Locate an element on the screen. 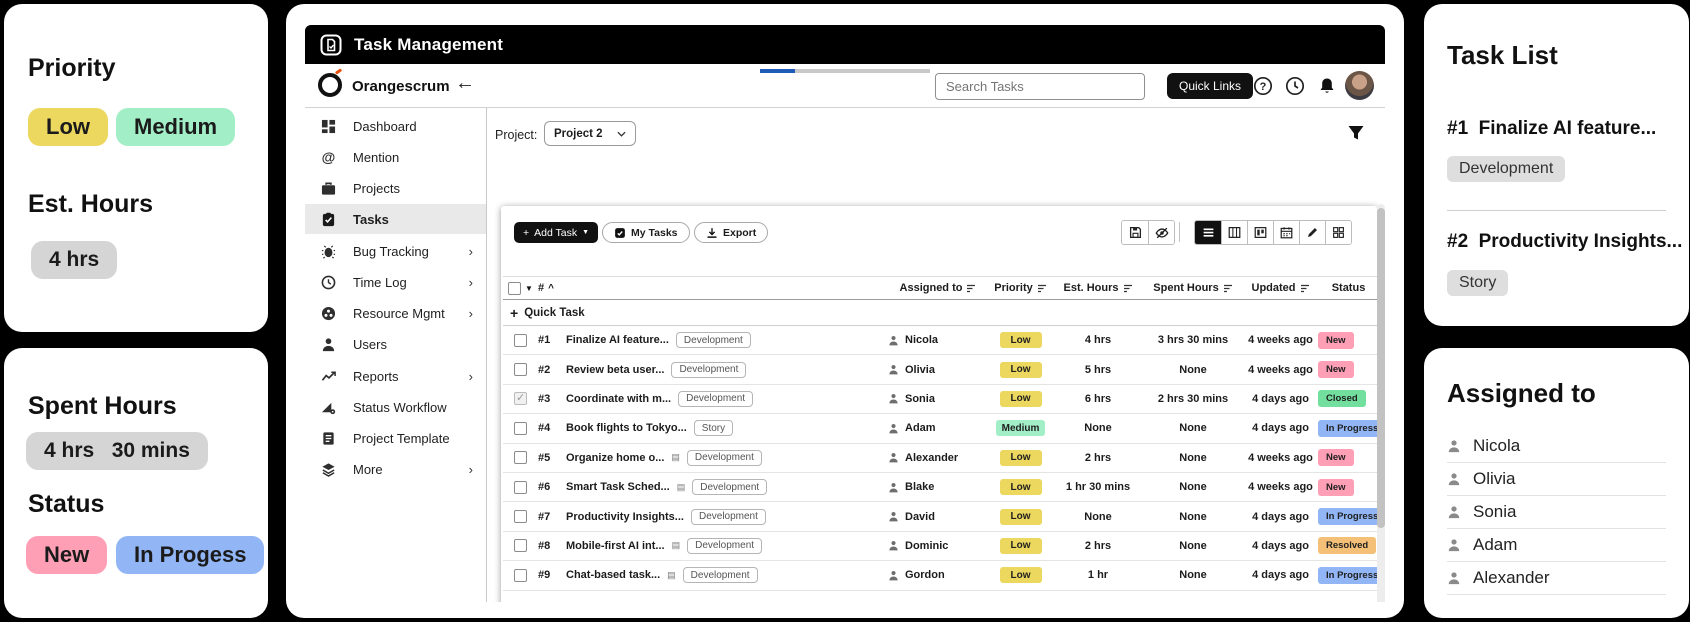 This screenshot has height=622, width=1690. add-task-button: + Add Task ▼ is located at coordinates (556, 232).